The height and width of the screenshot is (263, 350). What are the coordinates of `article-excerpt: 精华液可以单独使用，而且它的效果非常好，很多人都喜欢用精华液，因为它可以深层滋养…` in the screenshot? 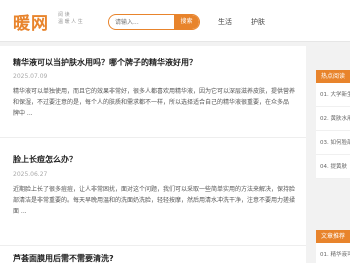 It's located at (155, 102).